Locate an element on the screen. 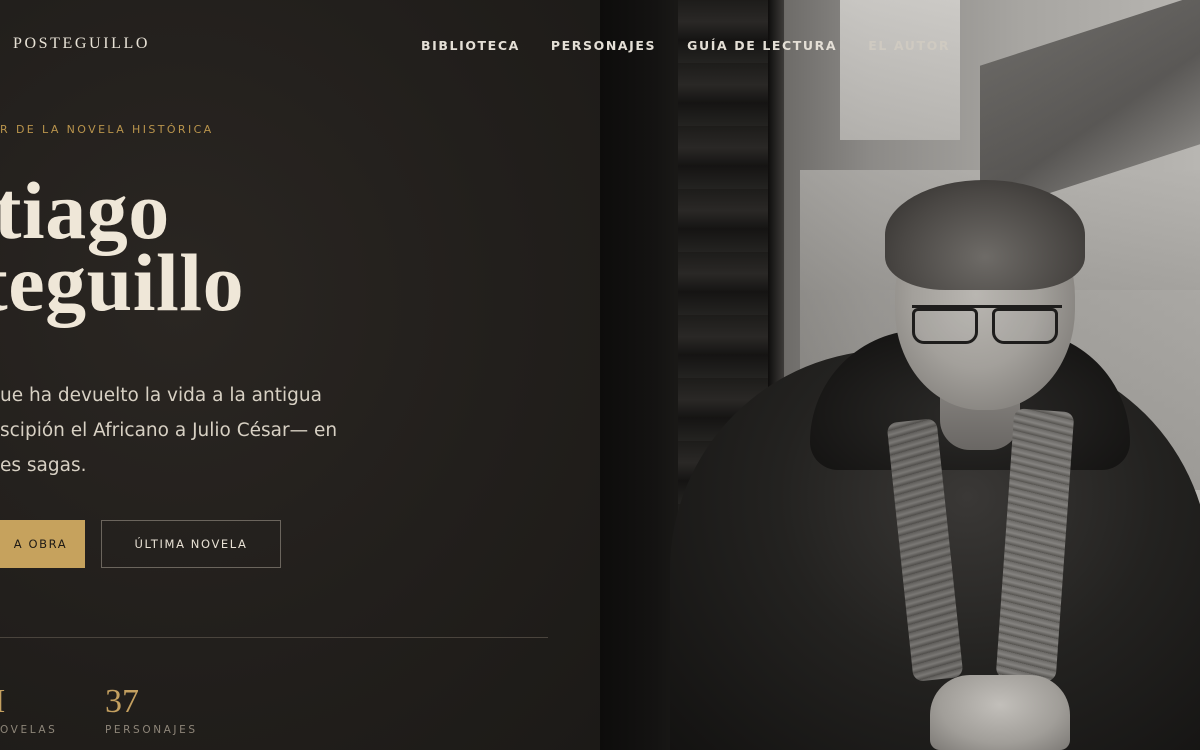 Image resolution: width=1200 pixels, height=750 pixels. stats-divider is located at coordinates (274, 637).